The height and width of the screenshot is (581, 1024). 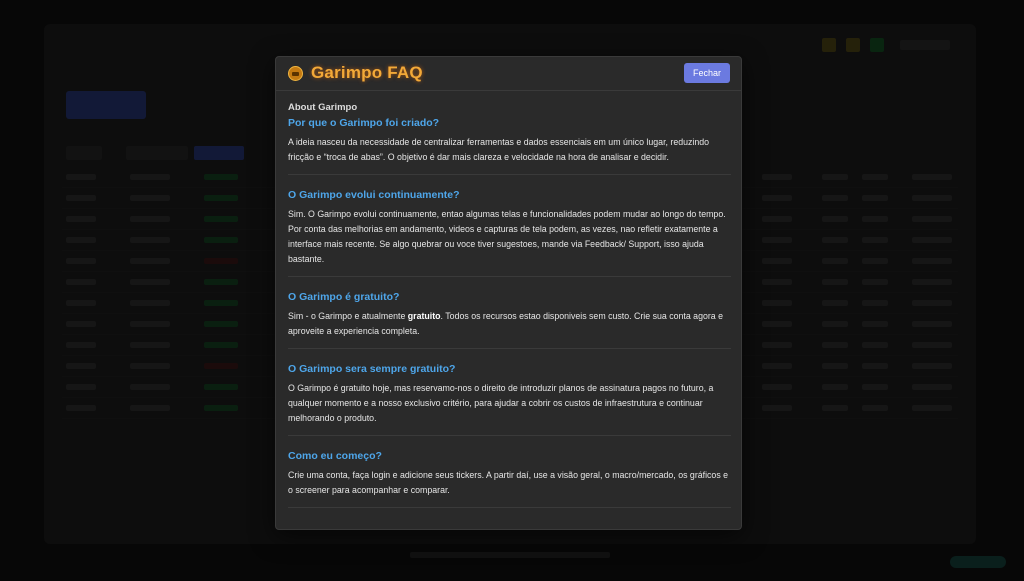 I want to click on modal-title: Garimpo FAQ, so click(x=367, y=72).